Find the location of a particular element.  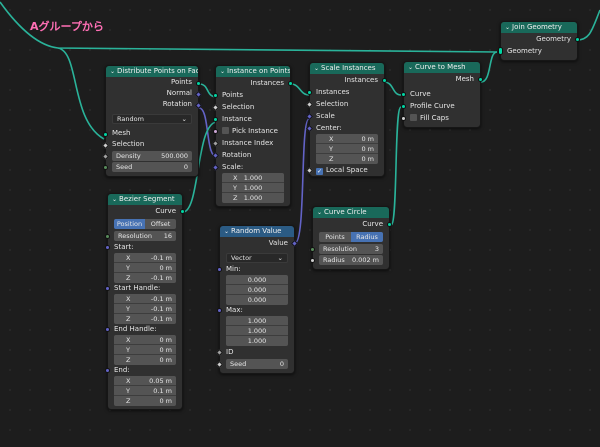

start-handle-x-field: X -0.1 m is located at coordinates (145, 299).